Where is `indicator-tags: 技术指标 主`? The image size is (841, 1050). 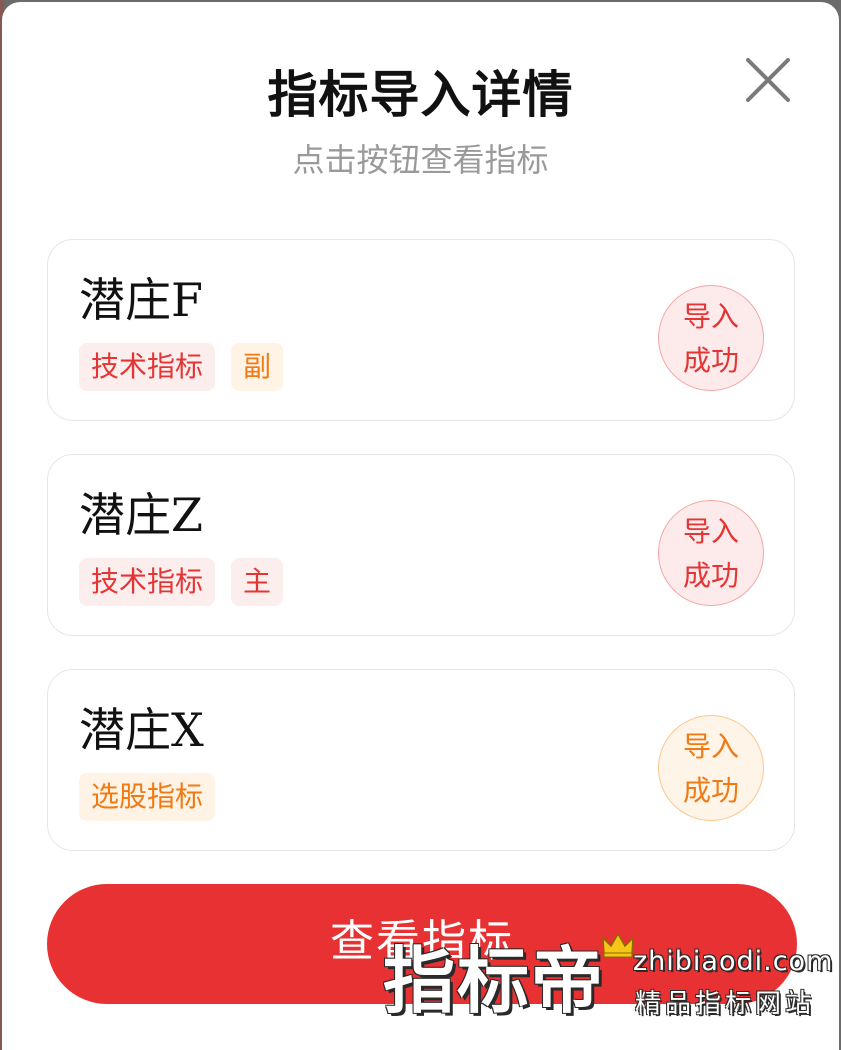 indicator-tags: 技术指标 主 is located at coordinates (181, 582).